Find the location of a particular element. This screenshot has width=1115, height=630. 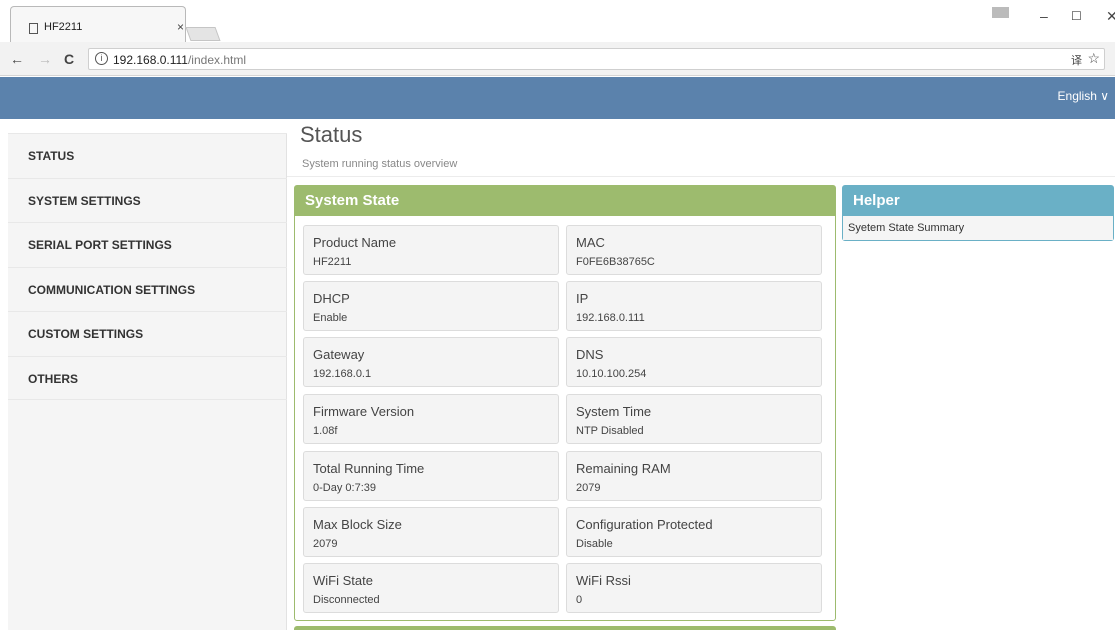

page-title: Status is located at coordinates (331, 134).